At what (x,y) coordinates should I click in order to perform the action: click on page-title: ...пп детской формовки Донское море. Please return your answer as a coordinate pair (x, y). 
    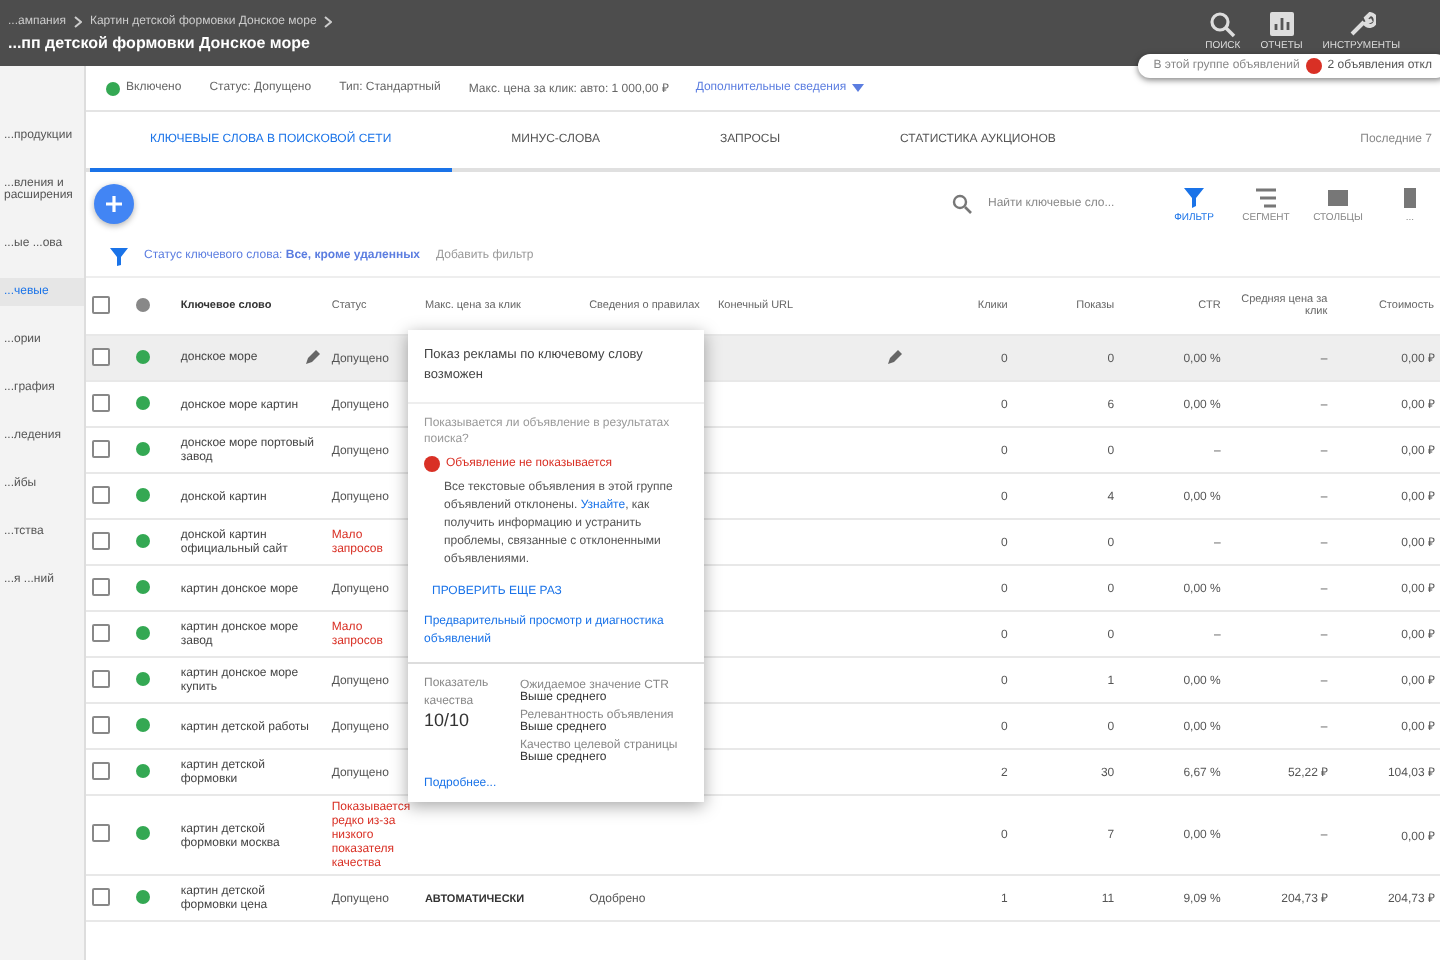
    Looking at the image, I should click on (160, 42).